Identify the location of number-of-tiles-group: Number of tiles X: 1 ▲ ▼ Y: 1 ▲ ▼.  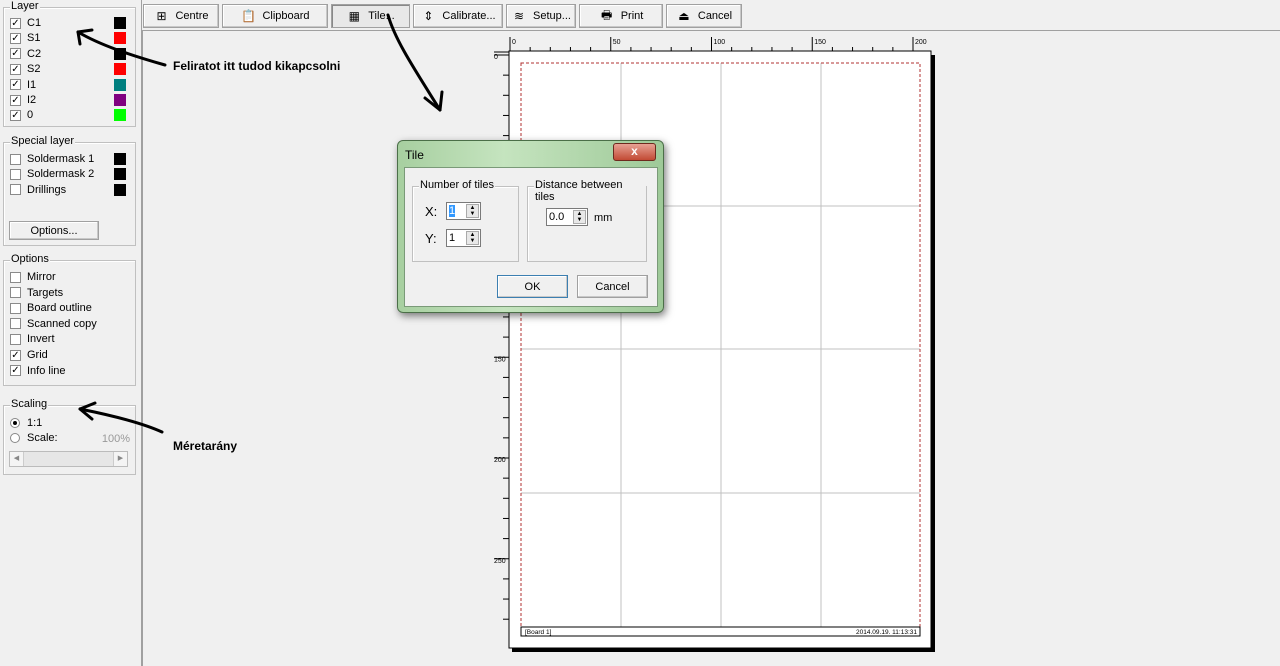
(465, 220).